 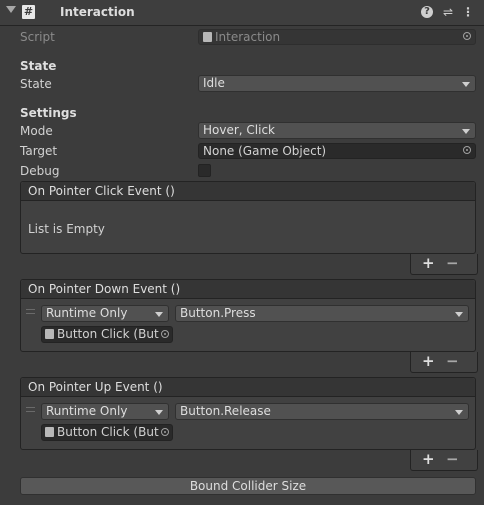 I want to click on list-empty-text: List is Empty, so click(x=66, y=229).